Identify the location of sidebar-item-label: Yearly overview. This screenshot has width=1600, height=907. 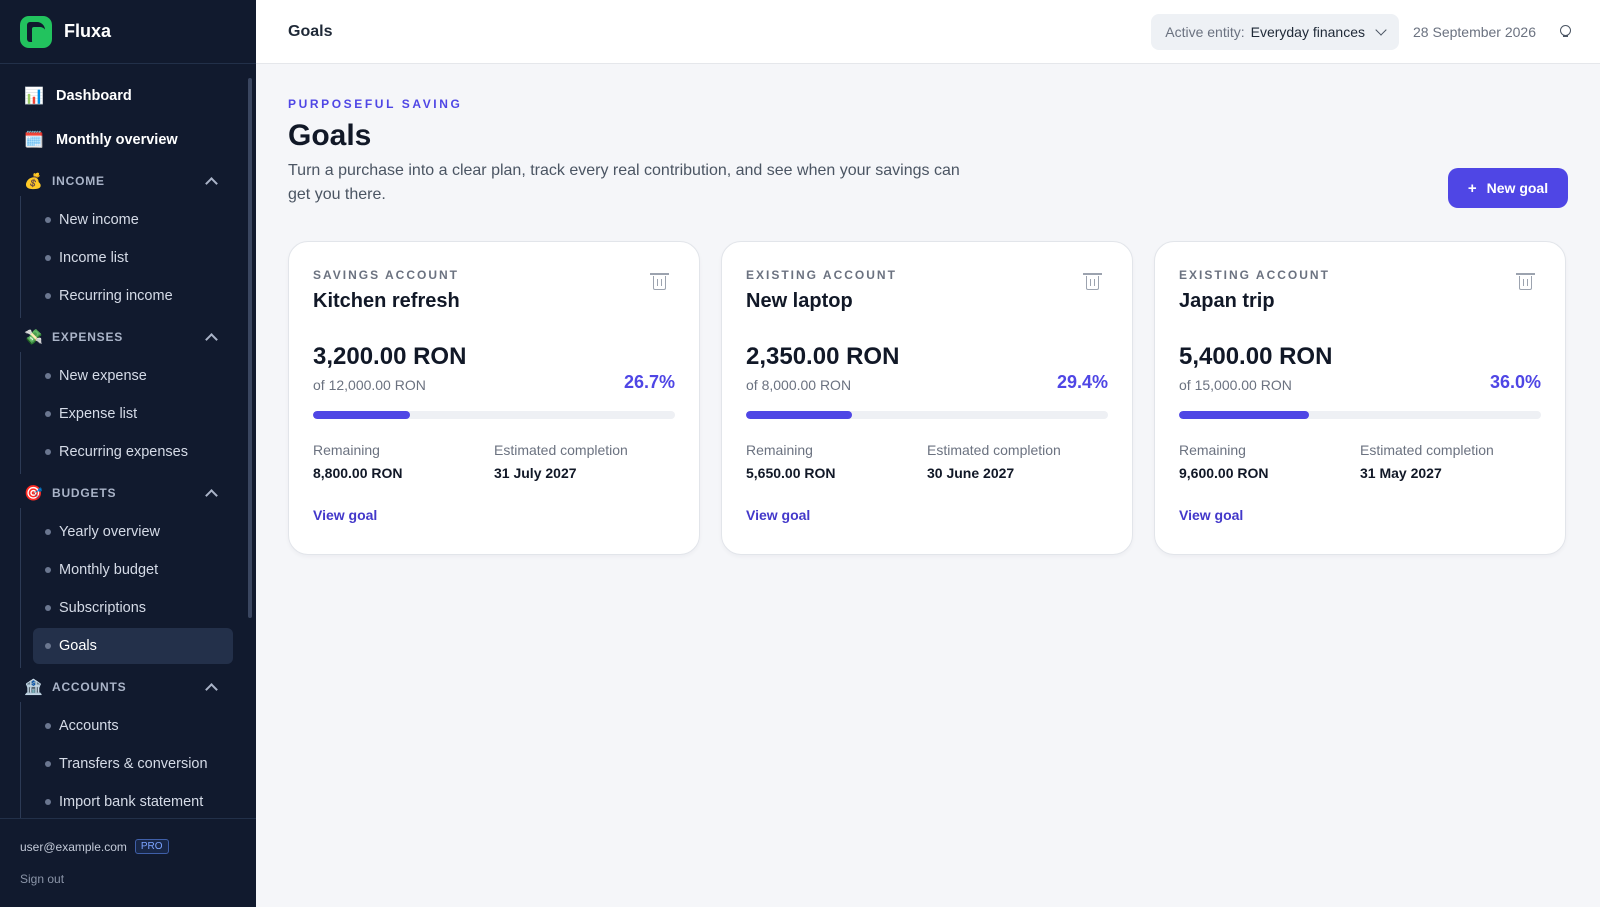
(110, 532).